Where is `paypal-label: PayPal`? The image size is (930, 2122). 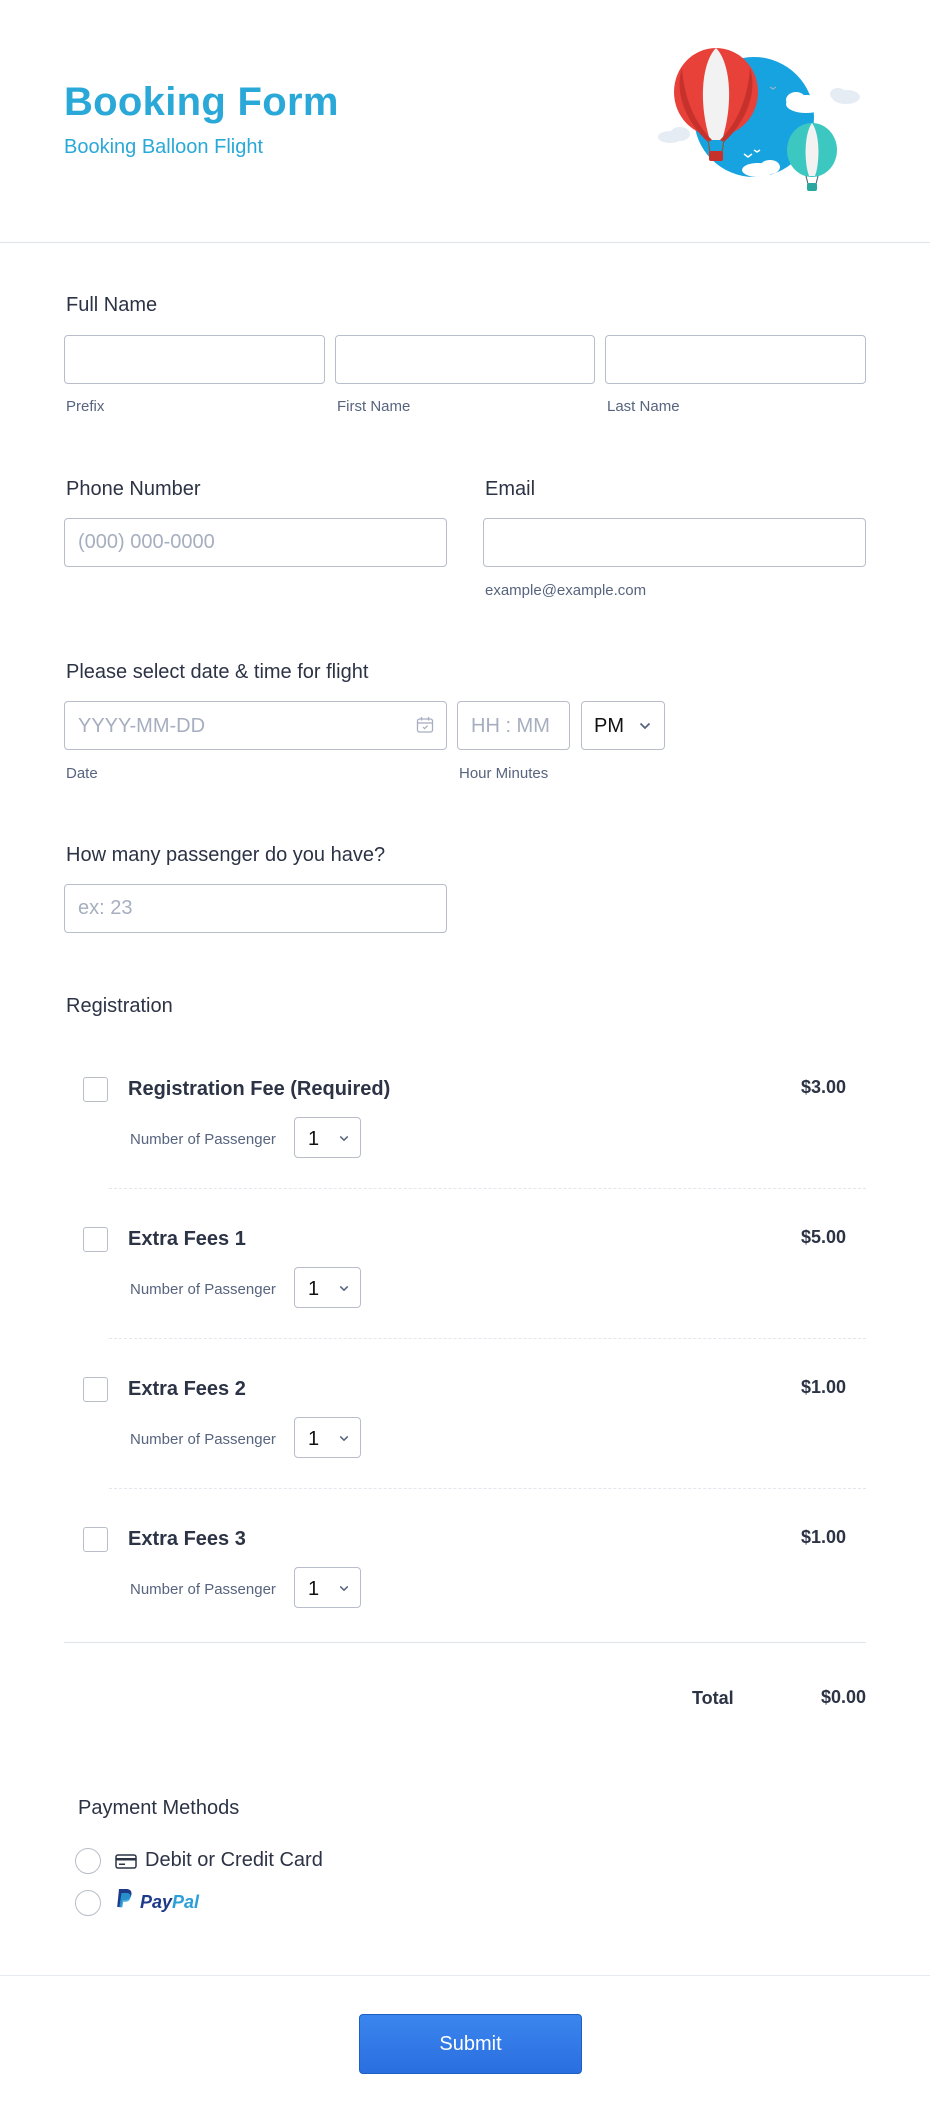 paypal-label: PayPal is located at coordinates (170, 1902).